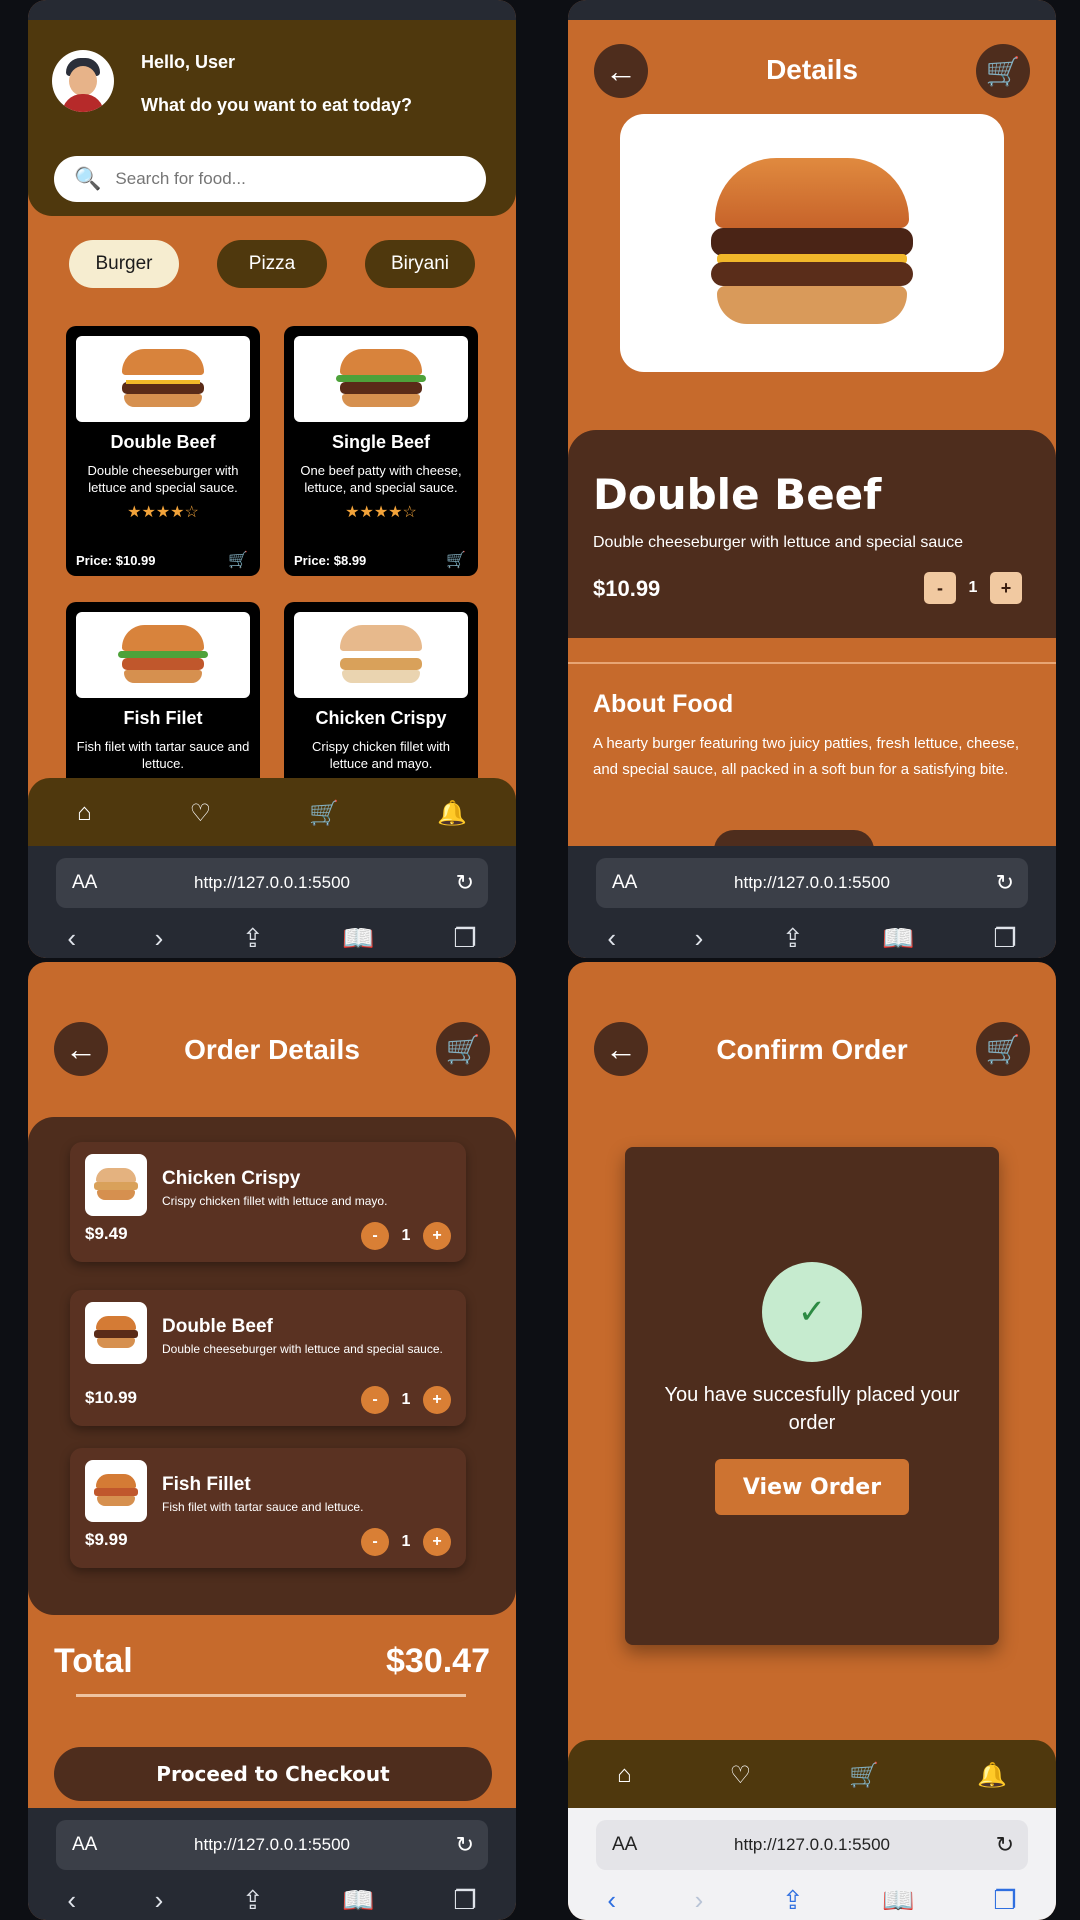 The width and height of the screenshot is (1080, 1920). Describe the element at coordinates (285, 179) in the screenshot. I see `search-input` at that location.